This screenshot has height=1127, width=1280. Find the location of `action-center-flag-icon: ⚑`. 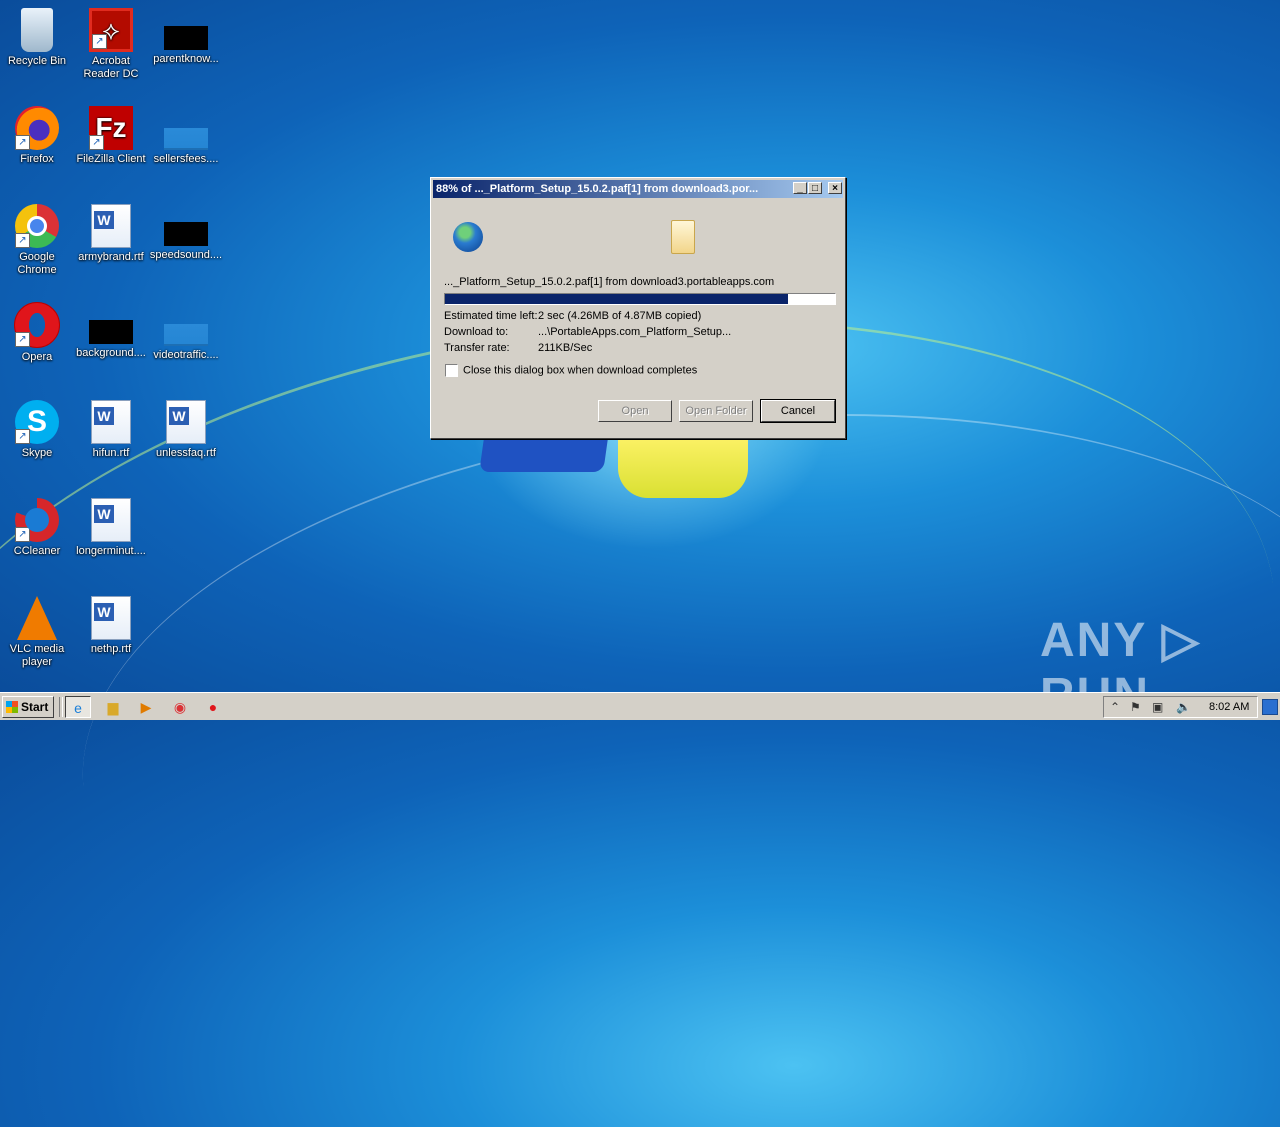

action-center-flag-icon: ⚑ is located at coordinates (1135, 707).